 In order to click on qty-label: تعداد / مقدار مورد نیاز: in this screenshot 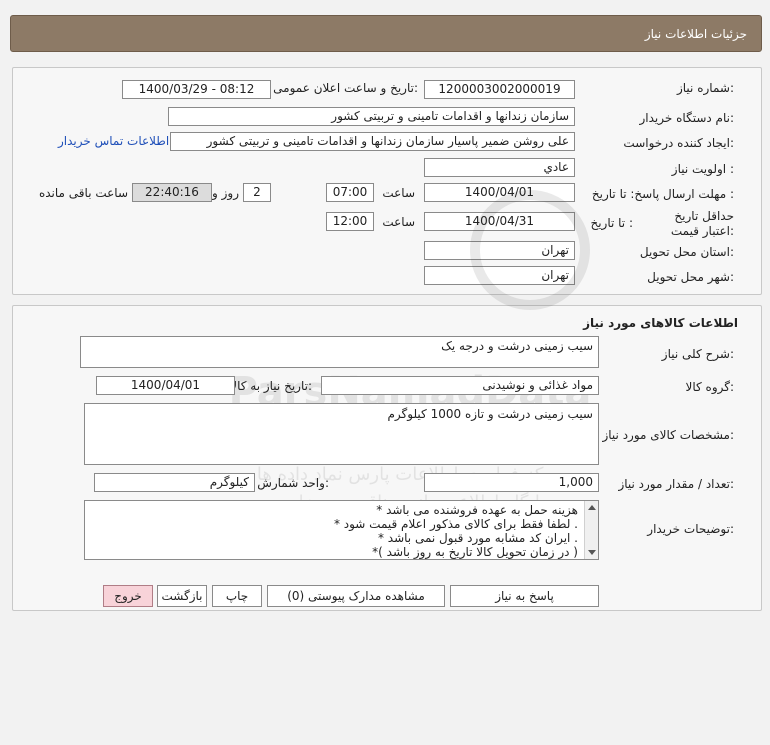, I will do `click(676, 484)`.